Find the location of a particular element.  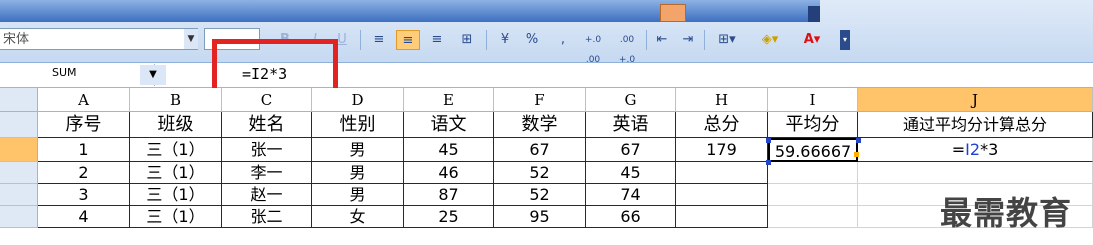

header-cell: 通过平均分计算总分 is located at coordinates (975, 125).